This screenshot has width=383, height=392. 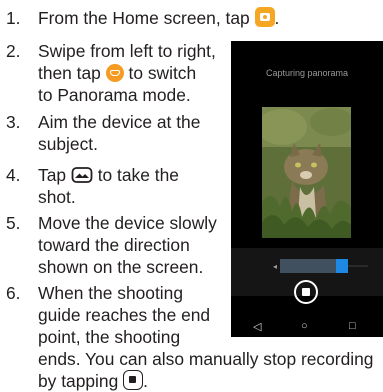 What do you see at coordinates (257, 326) in the screenshot?
I see `back-icon: ◁` at bounding box center [257, 326].